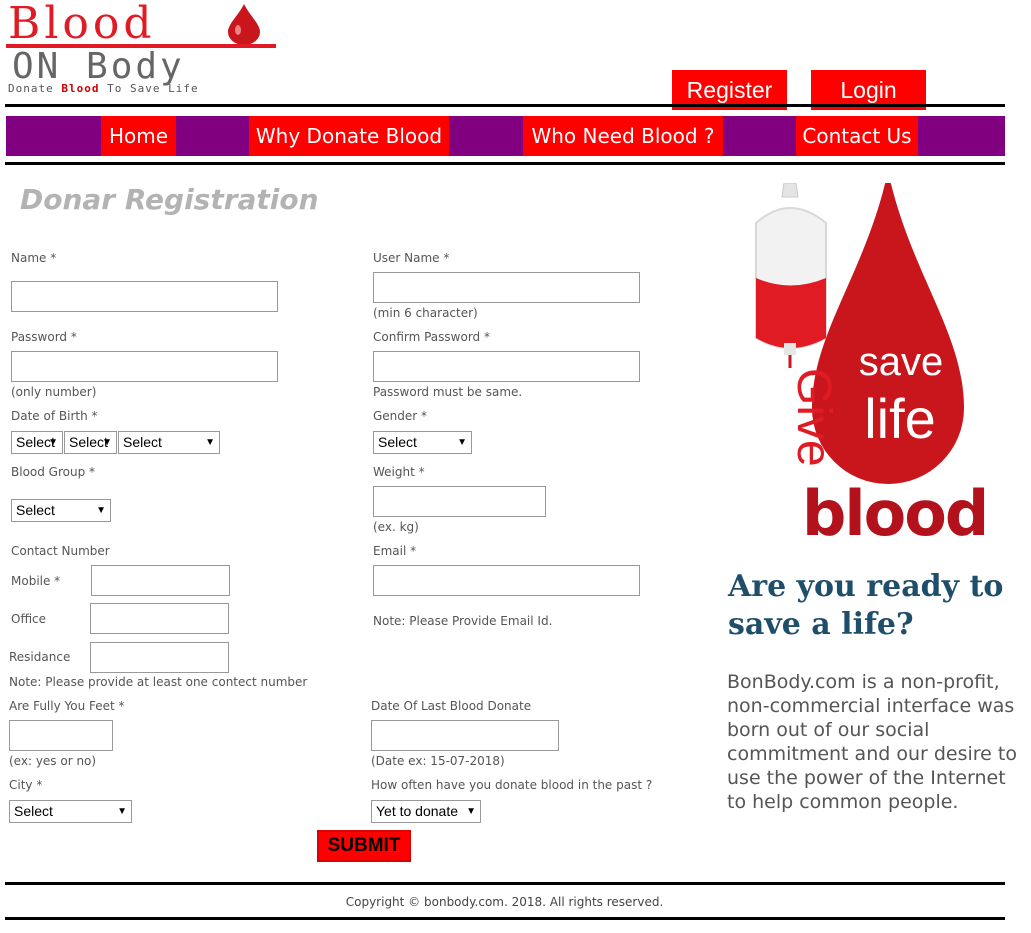 This screenshot has height=933, width=1031. What do you see at coordinates (53, 472) in the screenshot?
I see `blood-group-label: Blood Group *` at bounding box center [53, 472].